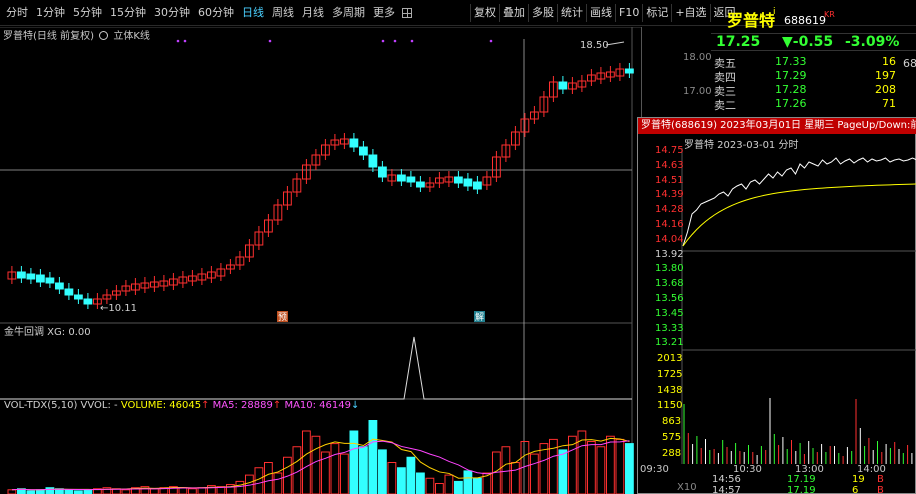 This screenshot has height=494, width=916. I want to click on period-tab: 1分钟, so click(50, 13).